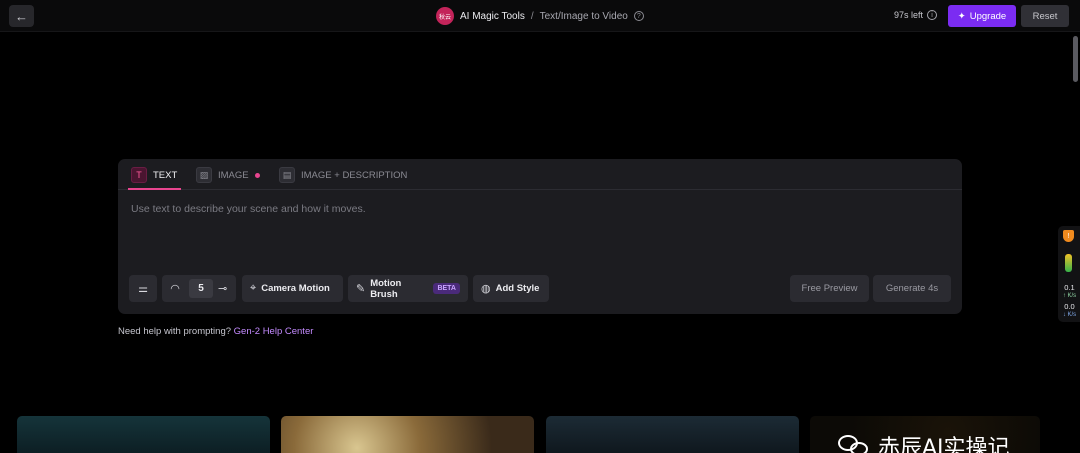 This screenshot has height=453, width=1080. I want to click on tab-image-description-label: IMAGE + DESCRIPTION, so click(354, 175).